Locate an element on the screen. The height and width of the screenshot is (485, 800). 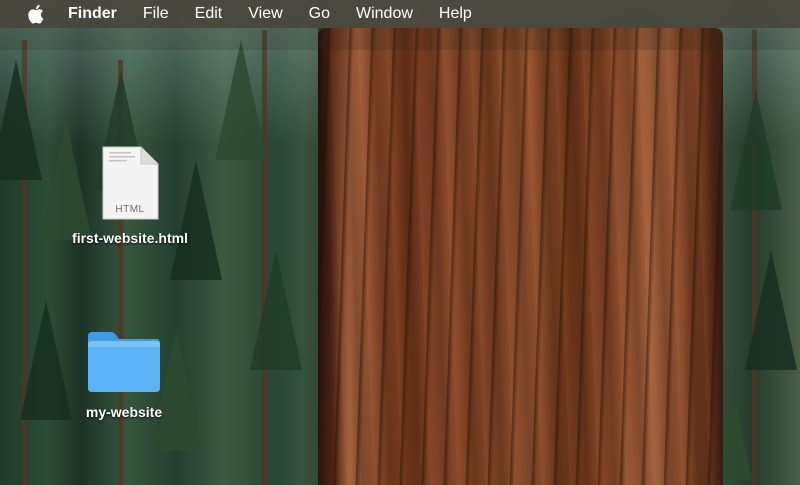
desktop-icon-my-website: my-website is located at coordinates (124, 375).